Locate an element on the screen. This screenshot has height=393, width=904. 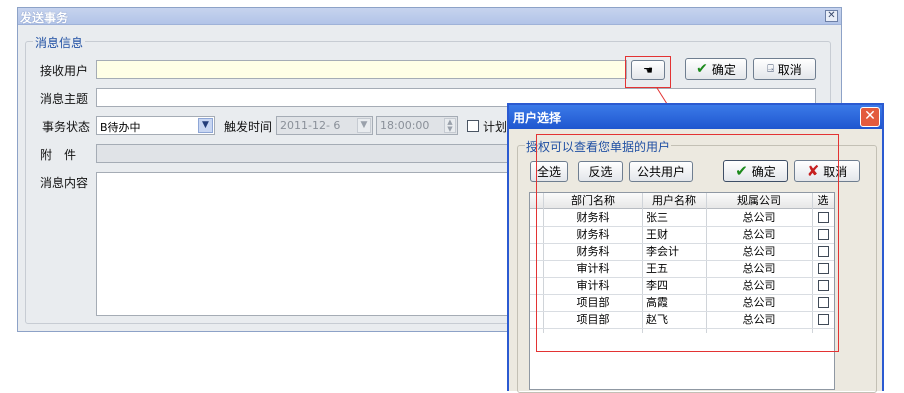
close-icon: ✕ is located at coordinates (870, 117).